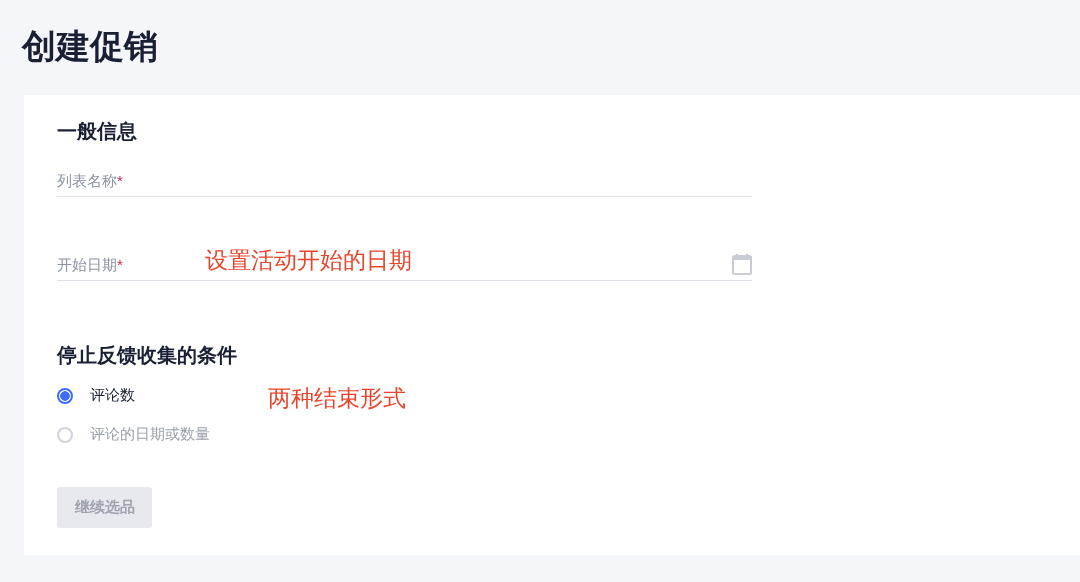 Image resolution: width=1080 pixels, height=582 pixels. I want to click on section-heading: 一般信息, so click(97, 131).